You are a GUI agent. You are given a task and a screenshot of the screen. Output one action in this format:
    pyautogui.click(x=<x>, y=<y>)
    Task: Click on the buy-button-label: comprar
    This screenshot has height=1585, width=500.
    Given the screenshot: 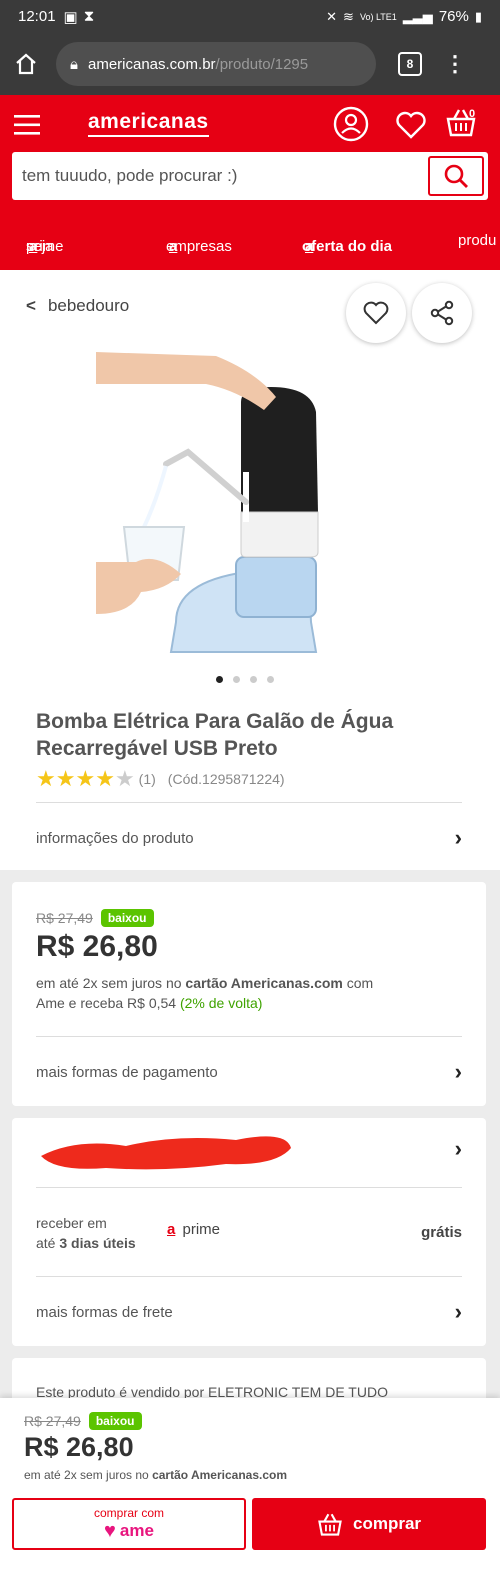 What is the action you would take?
    pyautogui.click(x=387, y=1523)
    